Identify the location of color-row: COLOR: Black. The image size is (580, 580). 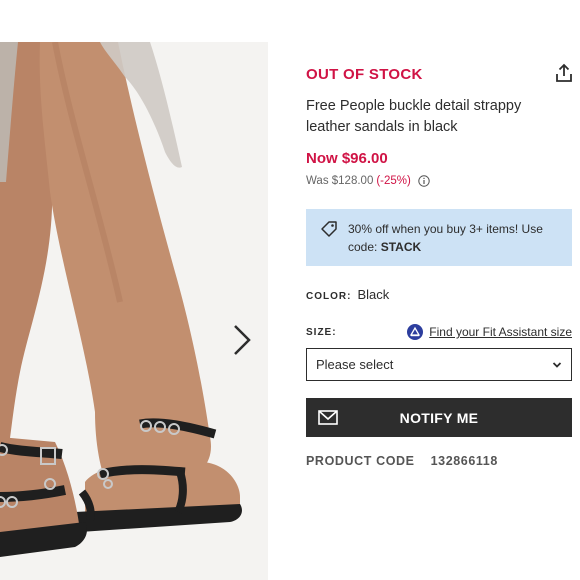
(347, 294).